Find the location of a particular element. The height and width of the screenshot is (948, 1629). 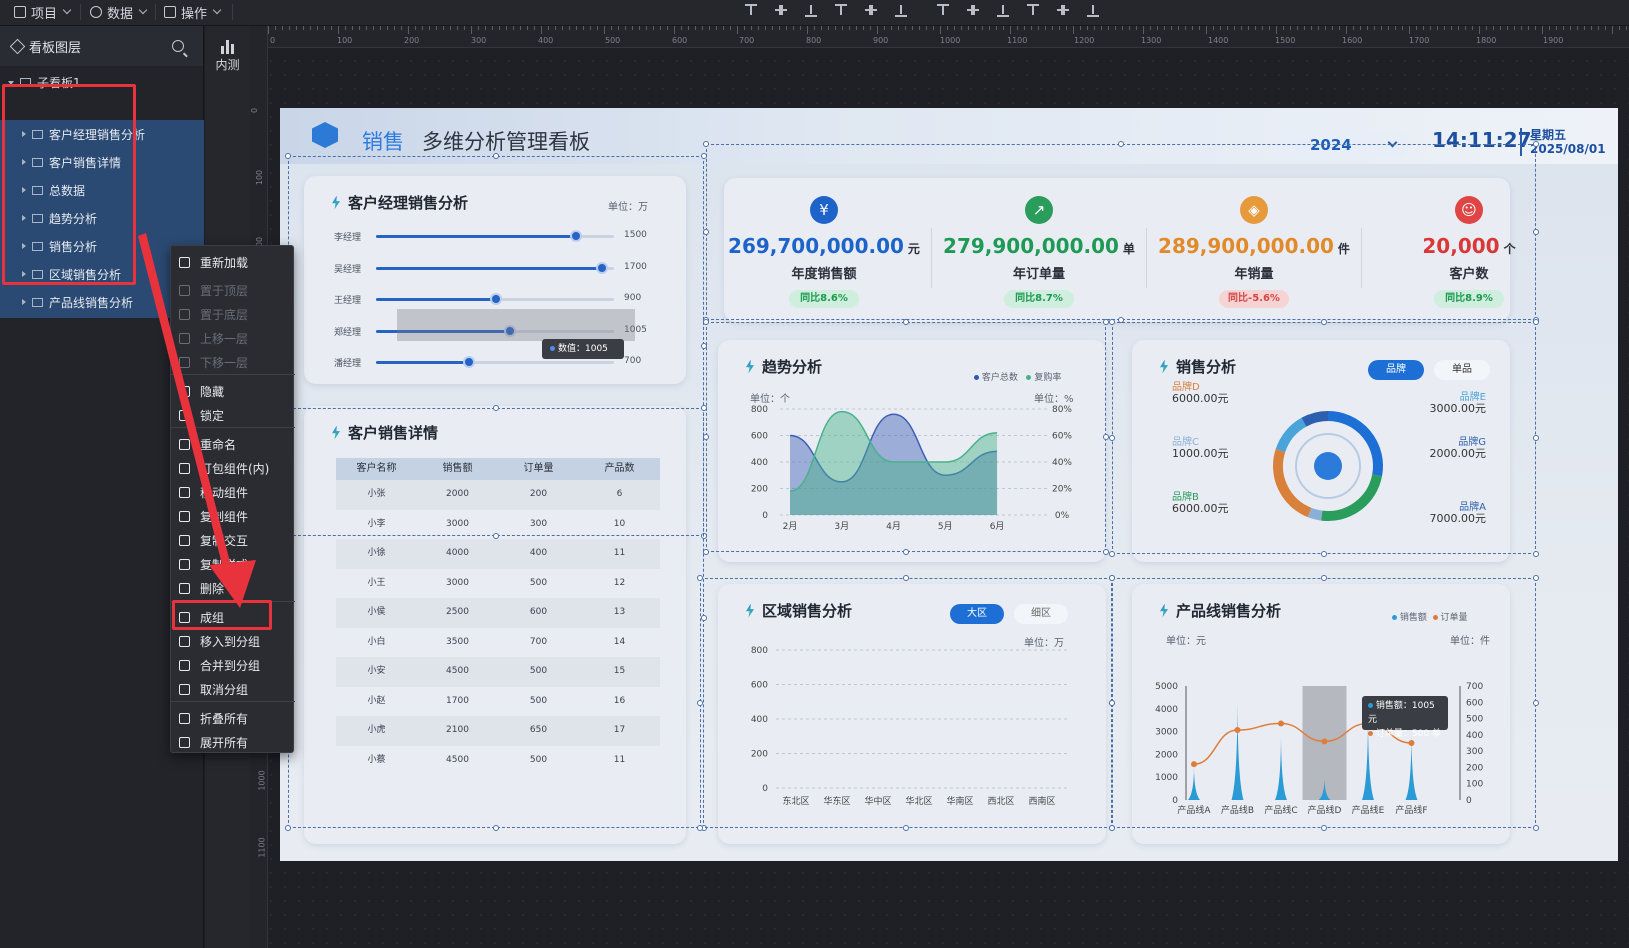

menu-item-hide: 隐藏 is located at coordinates (233, 391).